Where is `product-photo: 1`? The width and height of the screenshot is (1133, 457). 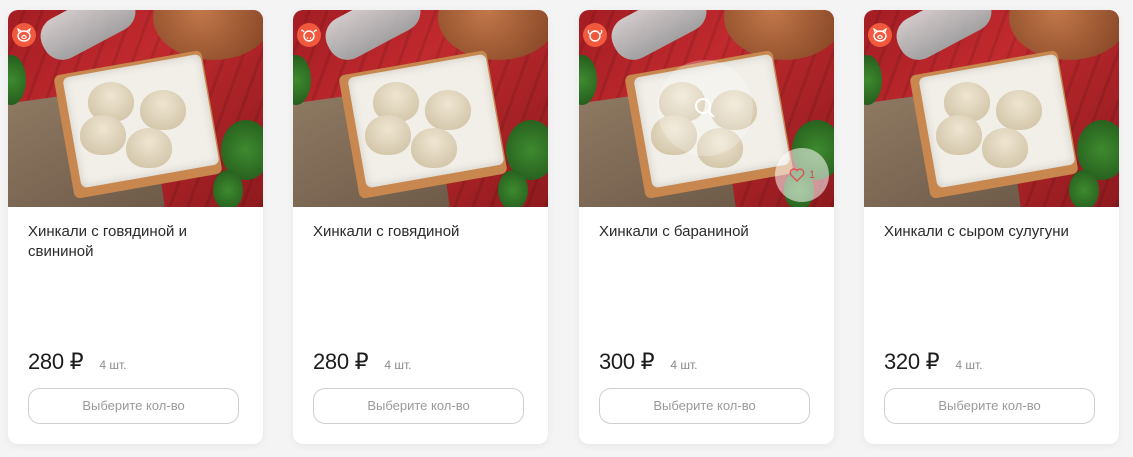
product-photo: 1 is located at coordinates (706, 108).